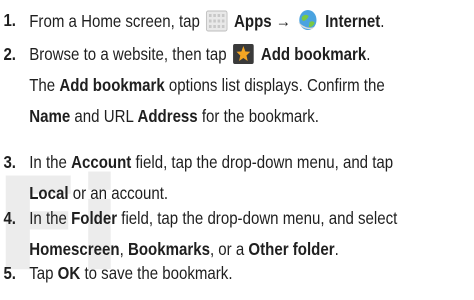 The width and height of the screenshot is (474, 300). Describe the element at coordinates (69, 273) in the screenshot. I see `bold-text: OK` at that location.